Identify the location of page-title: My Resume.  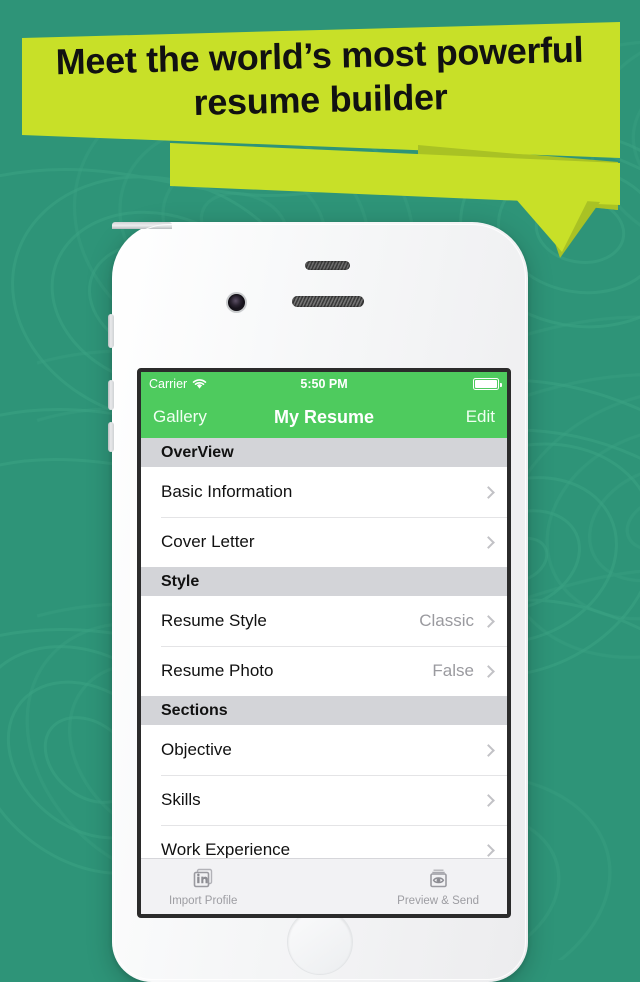
(324, 416).